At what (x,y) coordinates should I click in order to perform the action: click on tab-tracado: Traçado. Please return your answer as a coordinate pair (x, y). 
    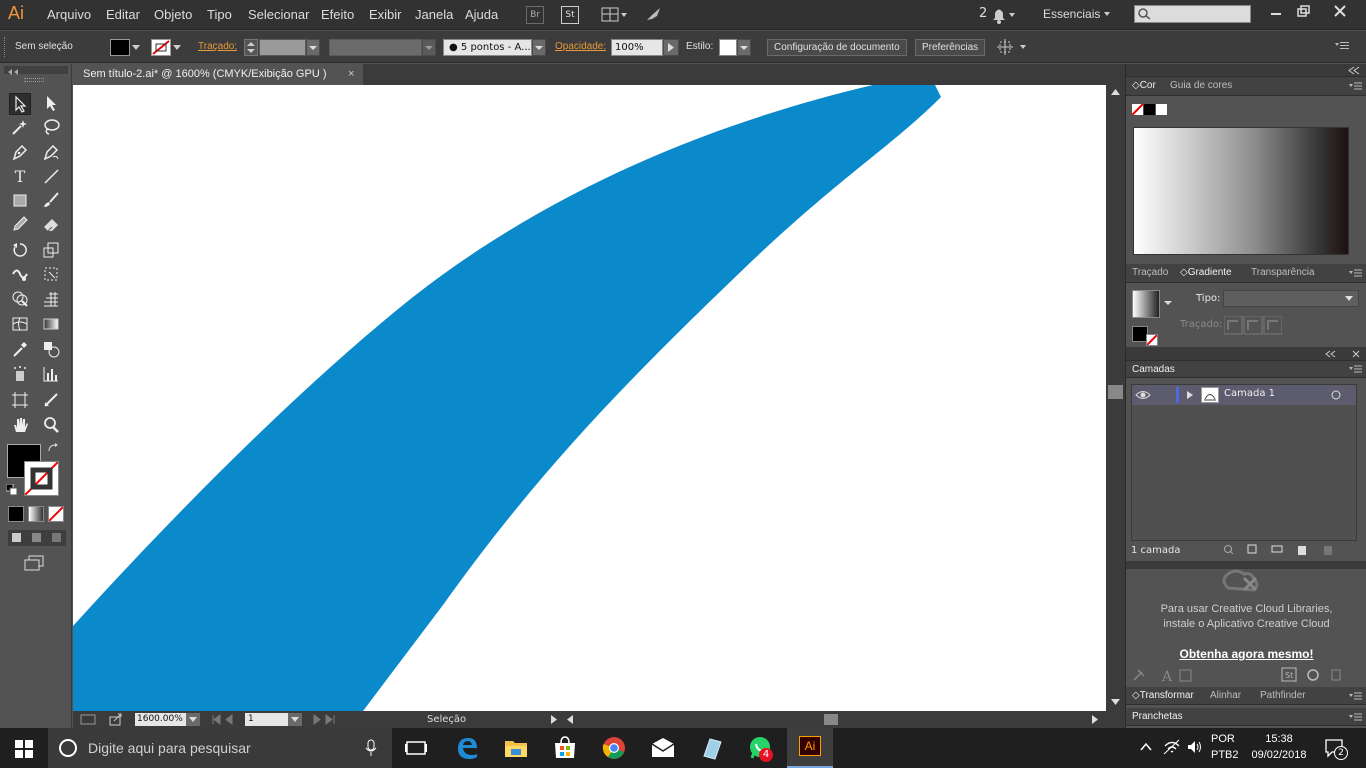
    Looking at the image, I should click on (1150, 272).